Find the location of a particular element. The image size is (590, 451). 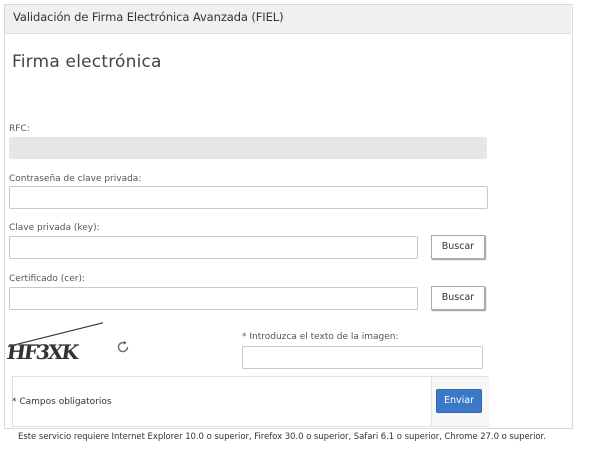

certificate-file-field is located at coordinates (213, 298).